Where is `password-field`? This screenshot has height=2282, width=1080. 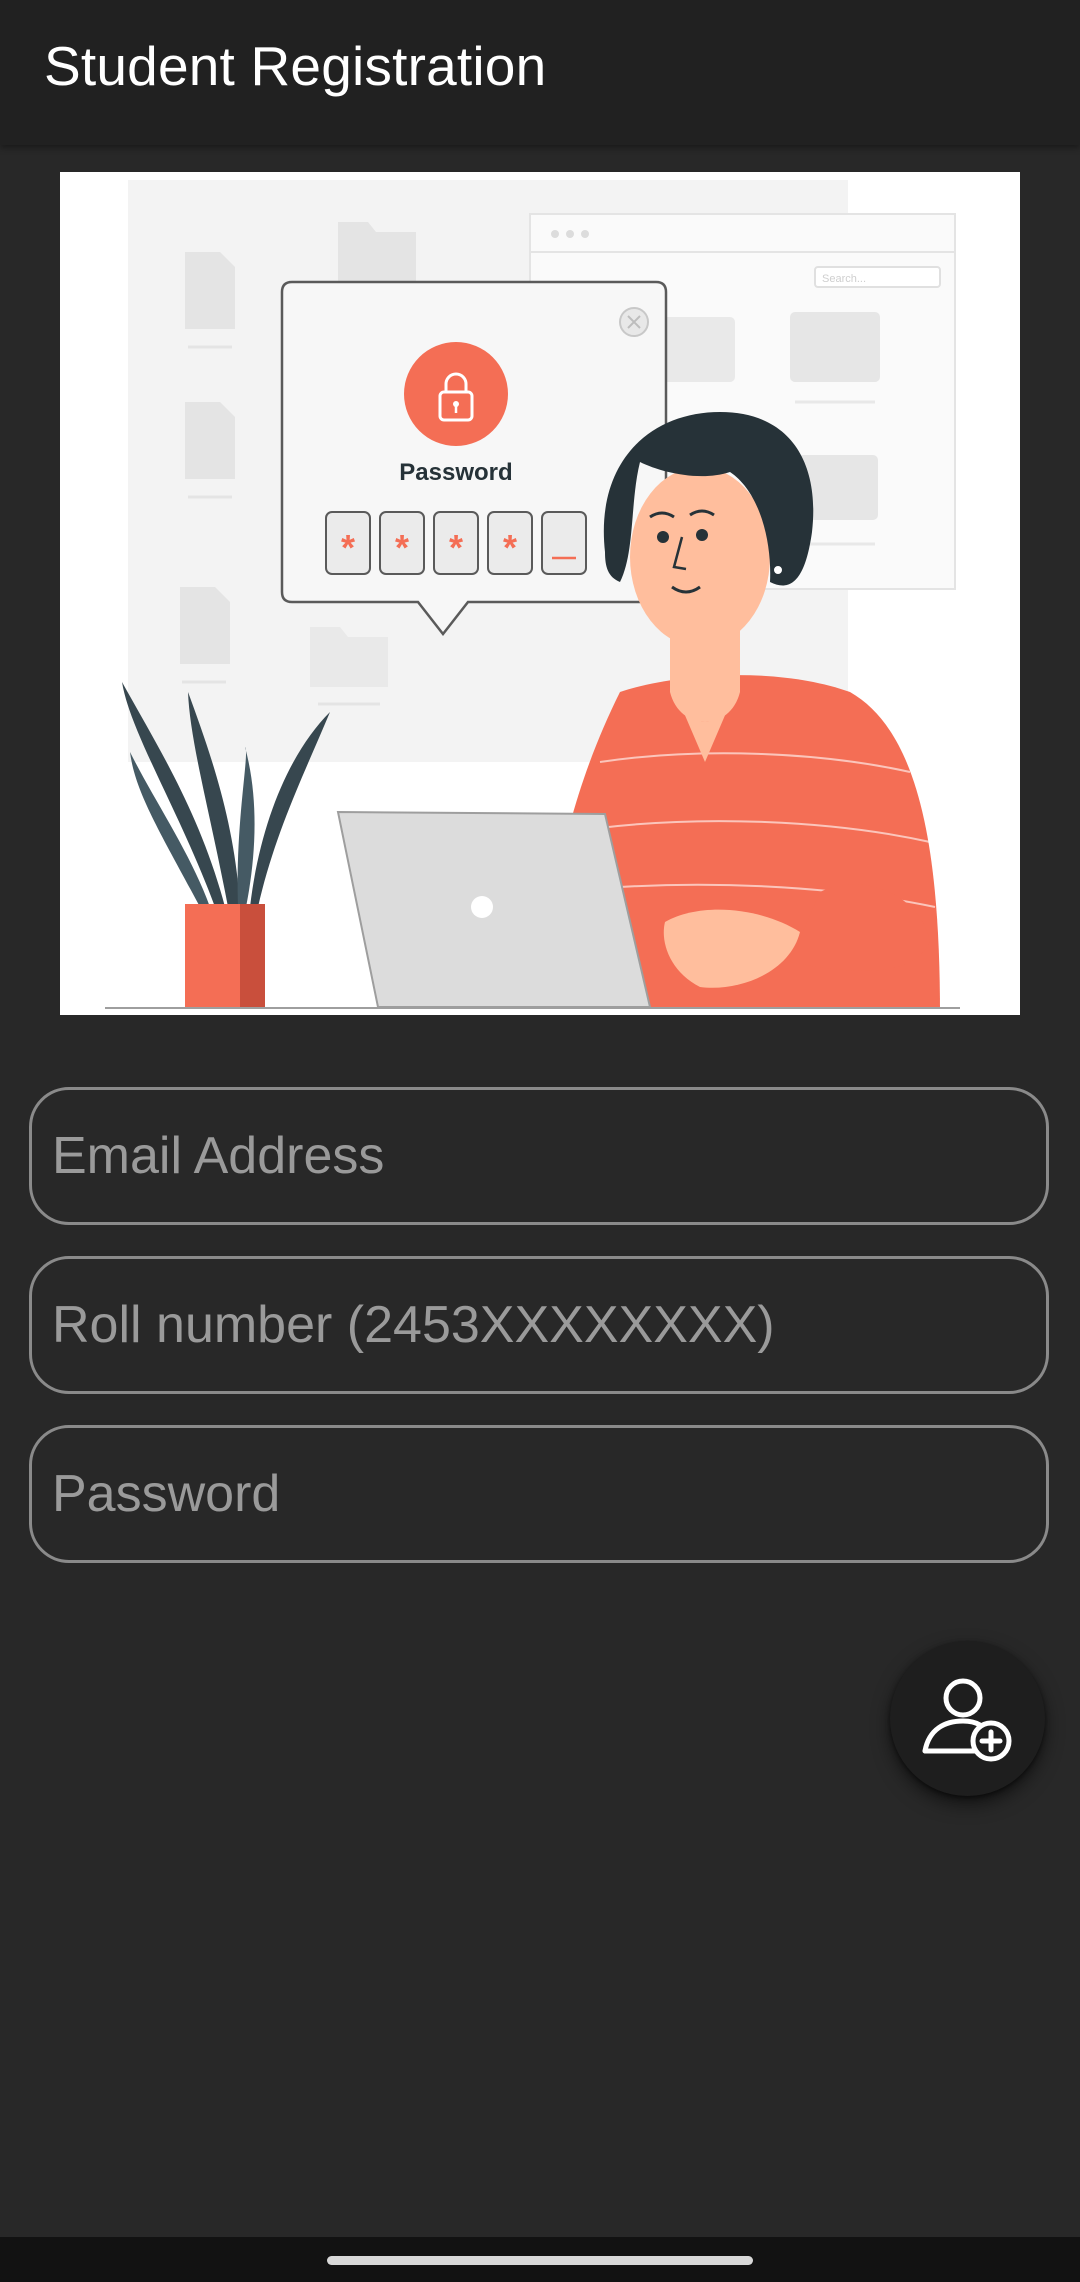 password-field is located at coordinates (539, 1494).